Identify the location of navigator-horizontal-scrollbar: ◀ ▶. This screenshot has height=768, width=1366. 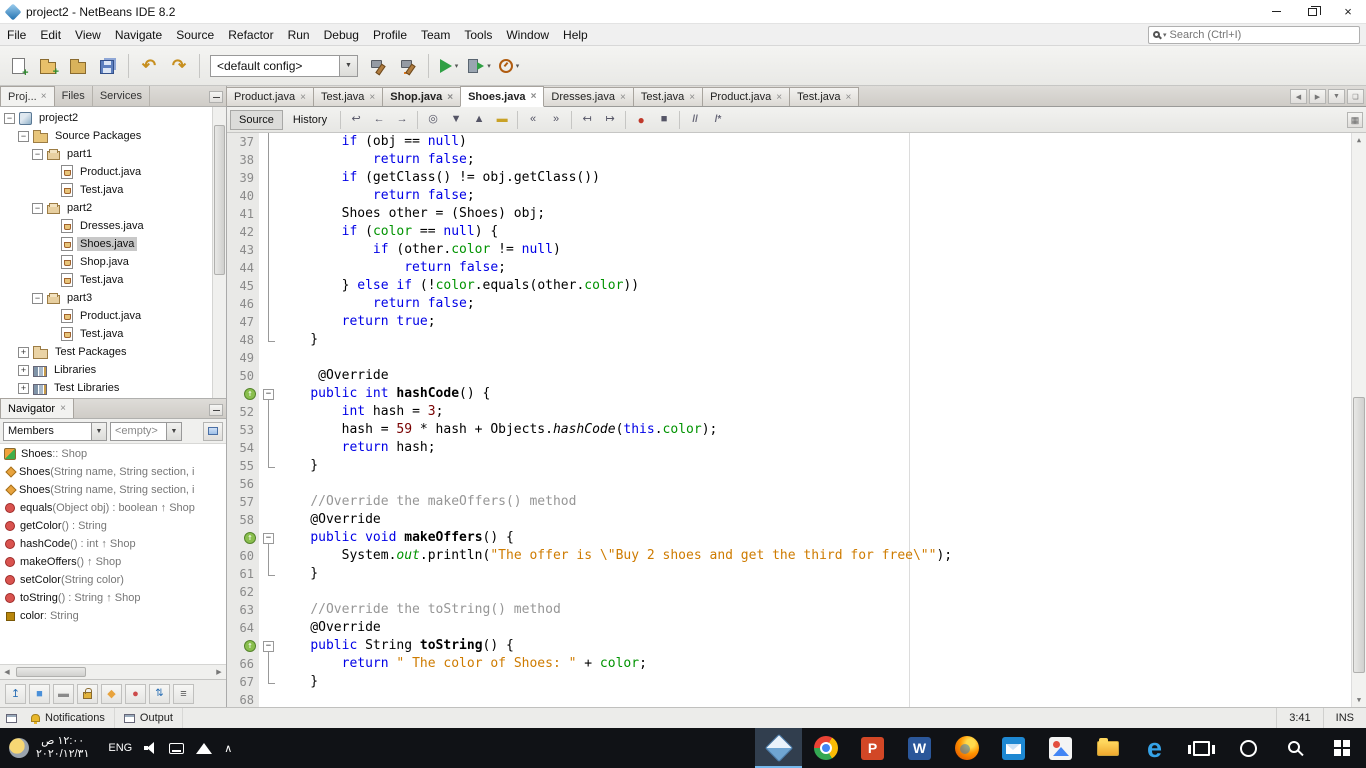
(113, 671).